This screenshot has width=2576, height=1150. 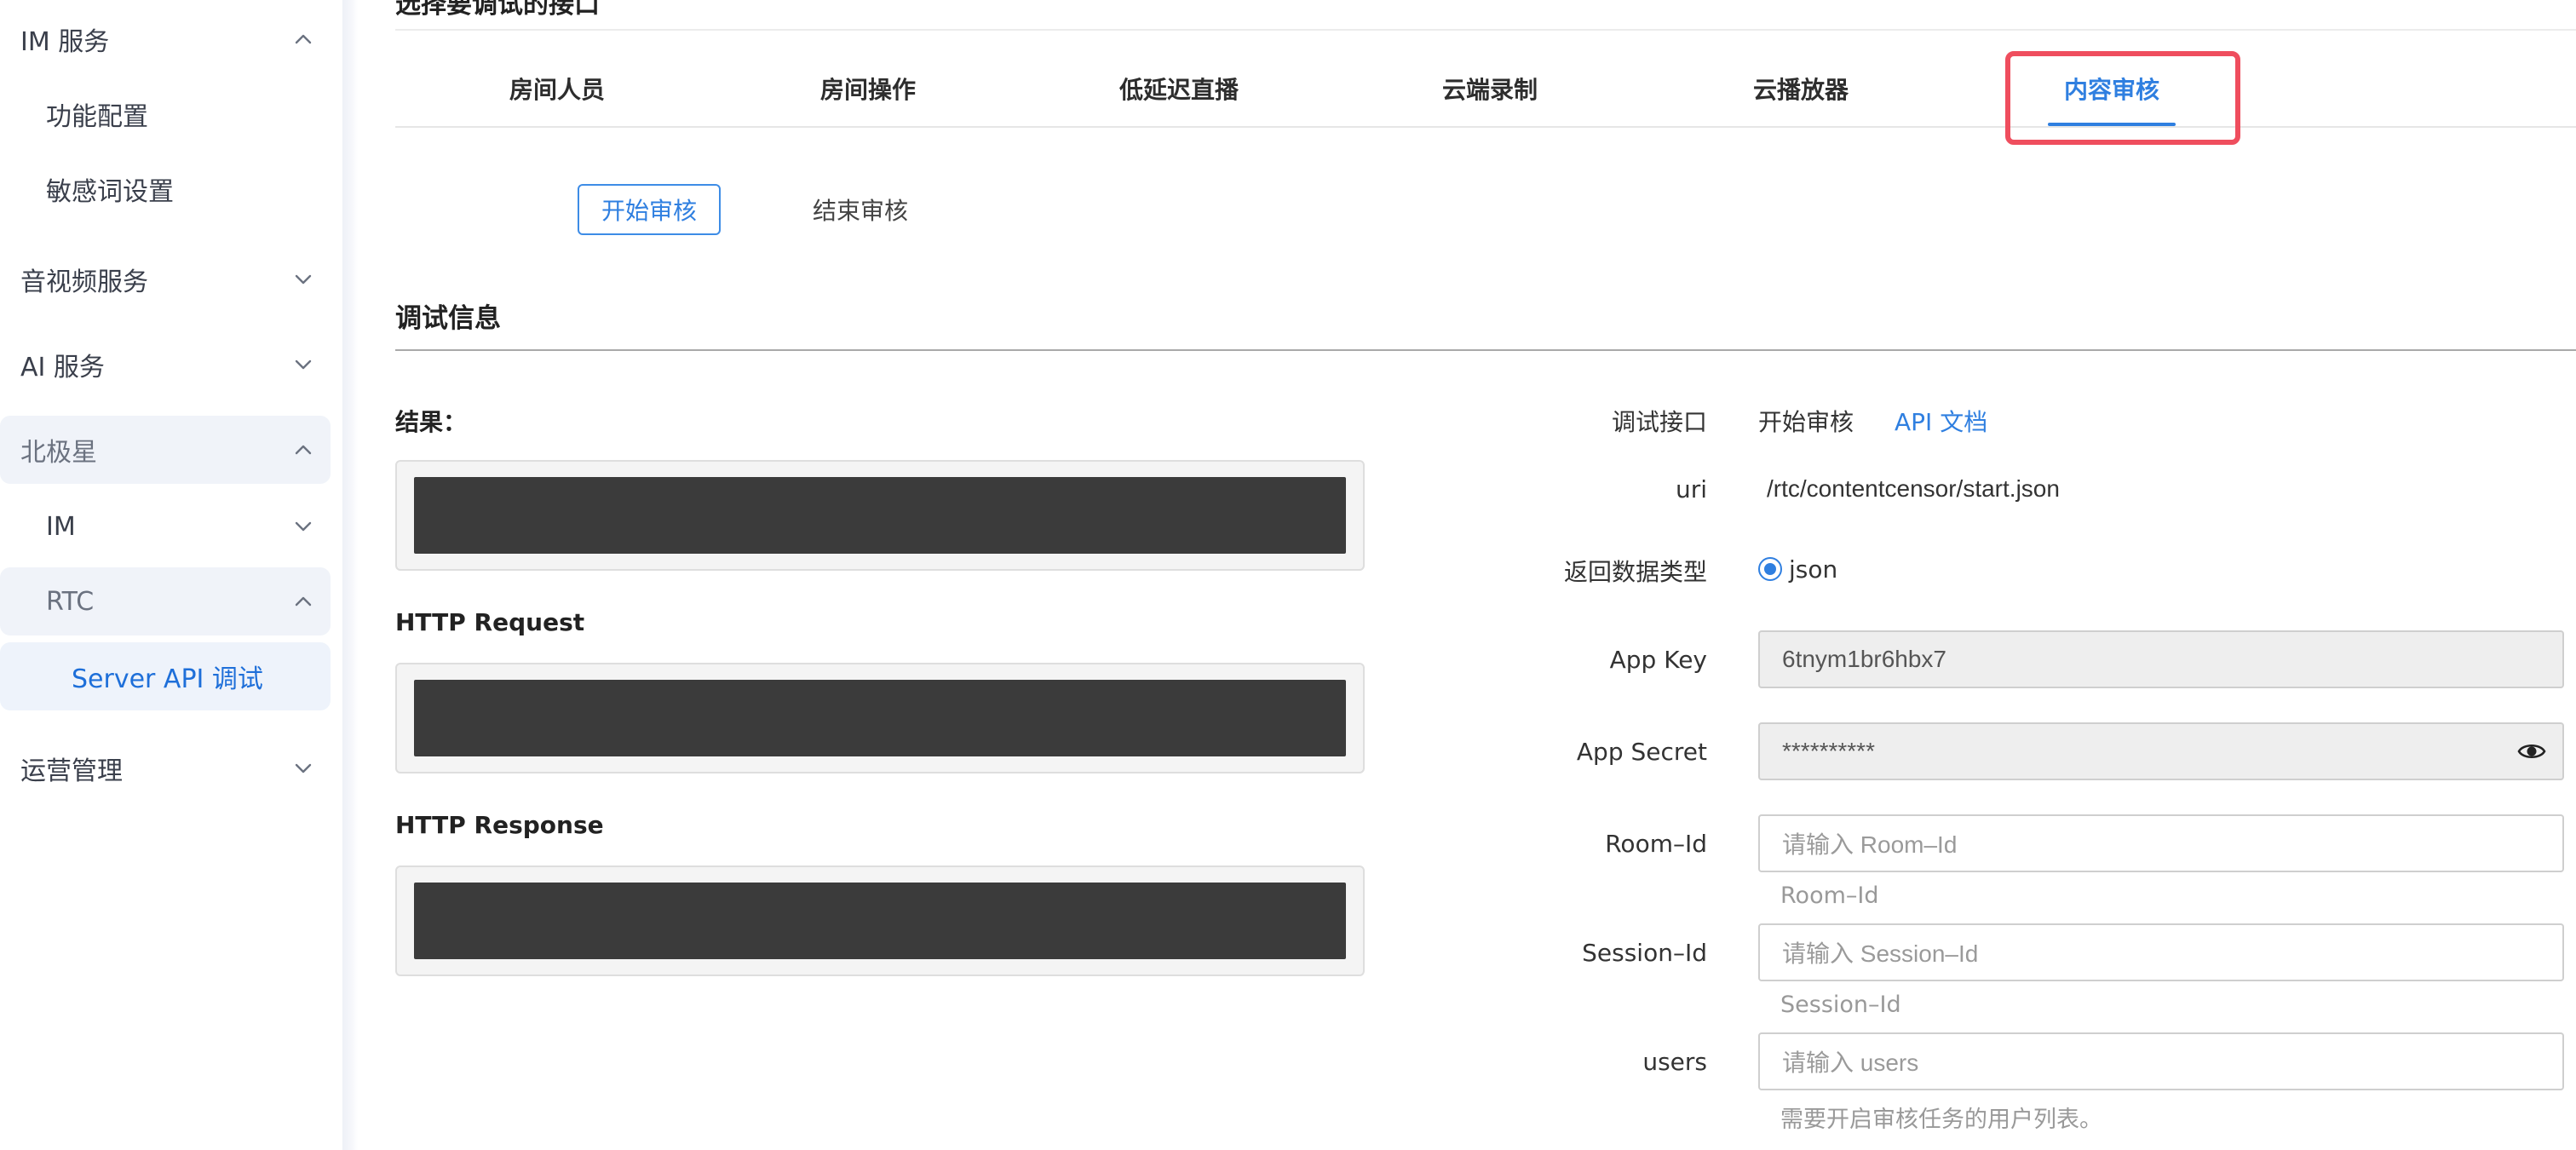 I want to click on result-label: 结果：, so click(x=432, y=422).